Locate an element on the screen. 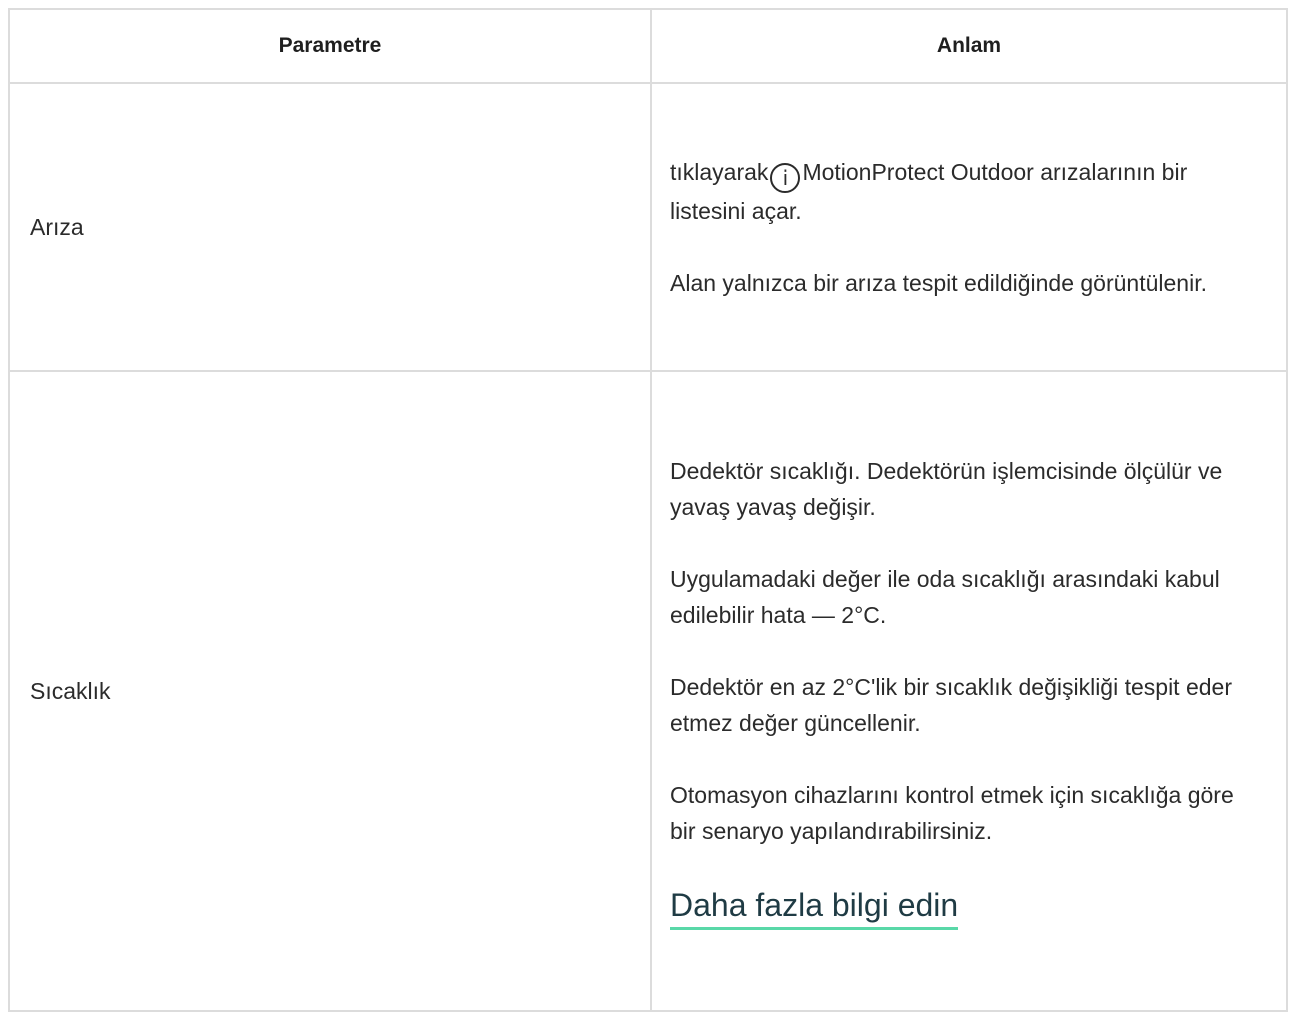 This screenshot has height=1012, width=1289. table-header-row: Parametre Anlam is located at coordinates (648, 46).